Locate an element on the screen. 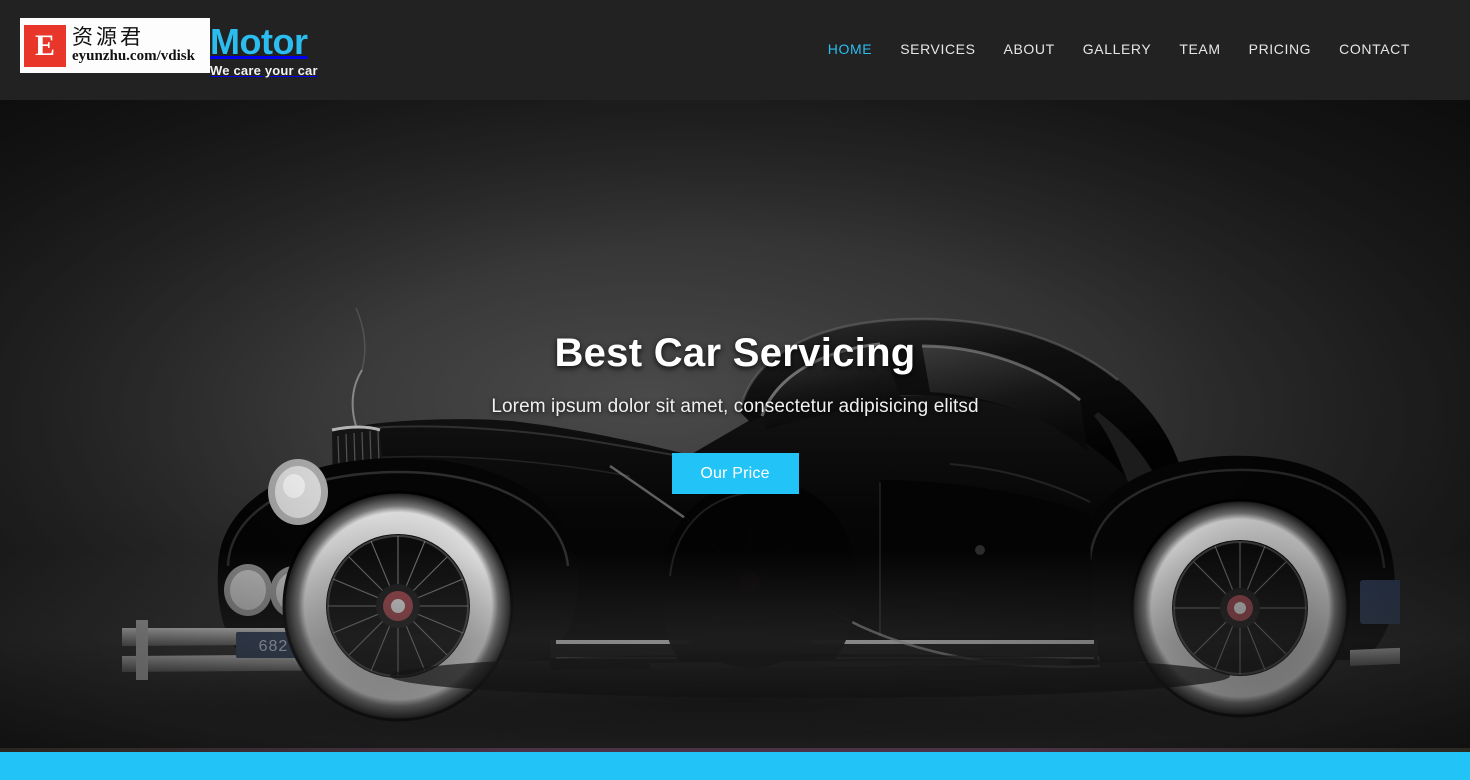 The image size is (1470, 780). bottom-accent-bar is located at coordinates (735, 766).